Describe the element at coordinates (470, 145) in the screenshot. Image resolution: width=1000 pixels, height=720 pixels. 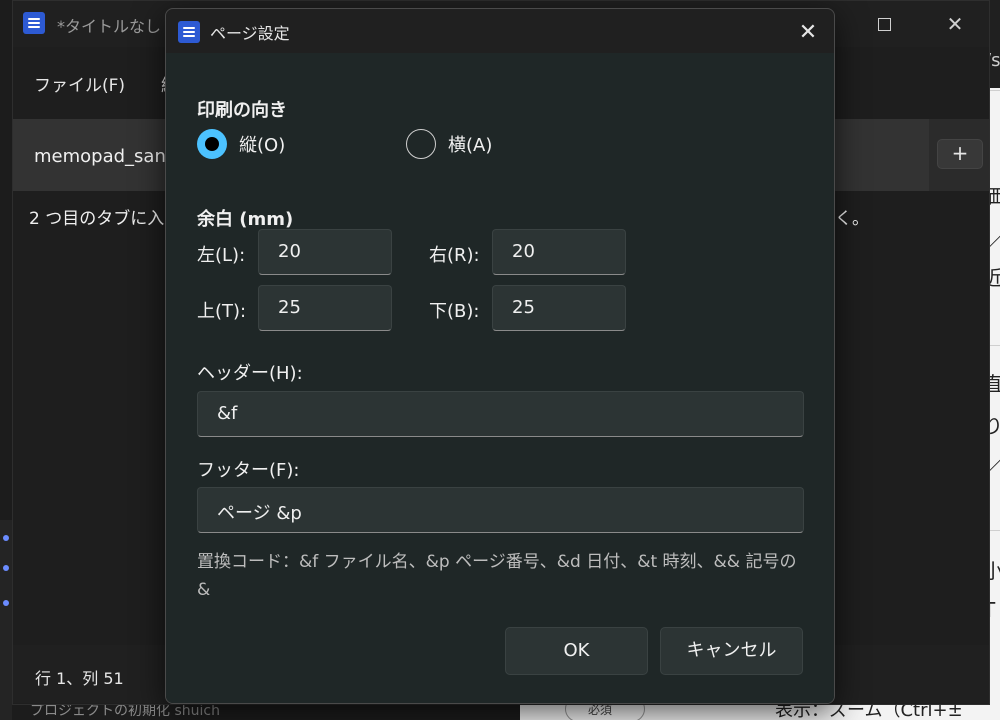
I see `landscape-label: 横(A)` at that location.